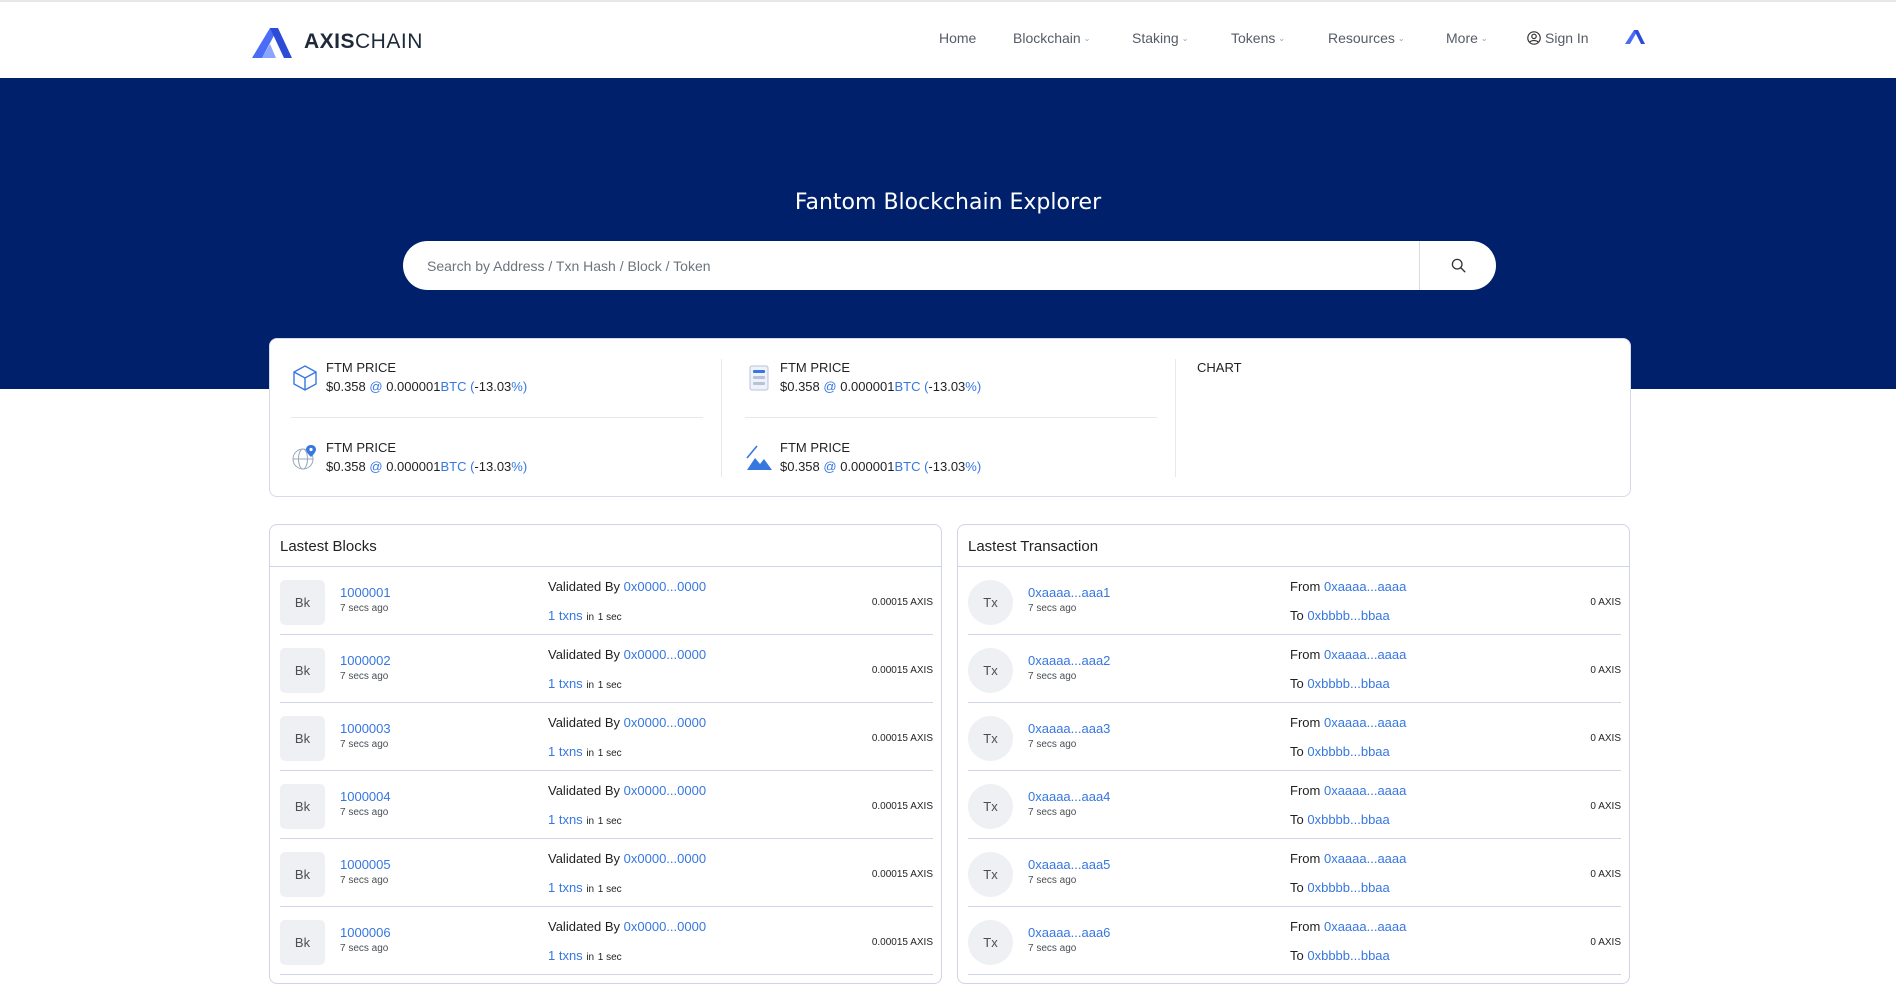 The width and height of the screenshot is (1896, 984). What do you see at coordinates (1366, 38) in the screenshot?
I see `nav-resources: Resources ⌄` at bounding box center [1366, 38].